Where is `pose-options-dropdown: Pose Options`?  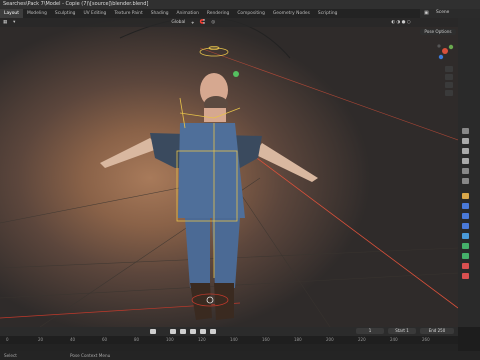
pose-options-dropdown: Pose Options is located at coordinates (438, 32).